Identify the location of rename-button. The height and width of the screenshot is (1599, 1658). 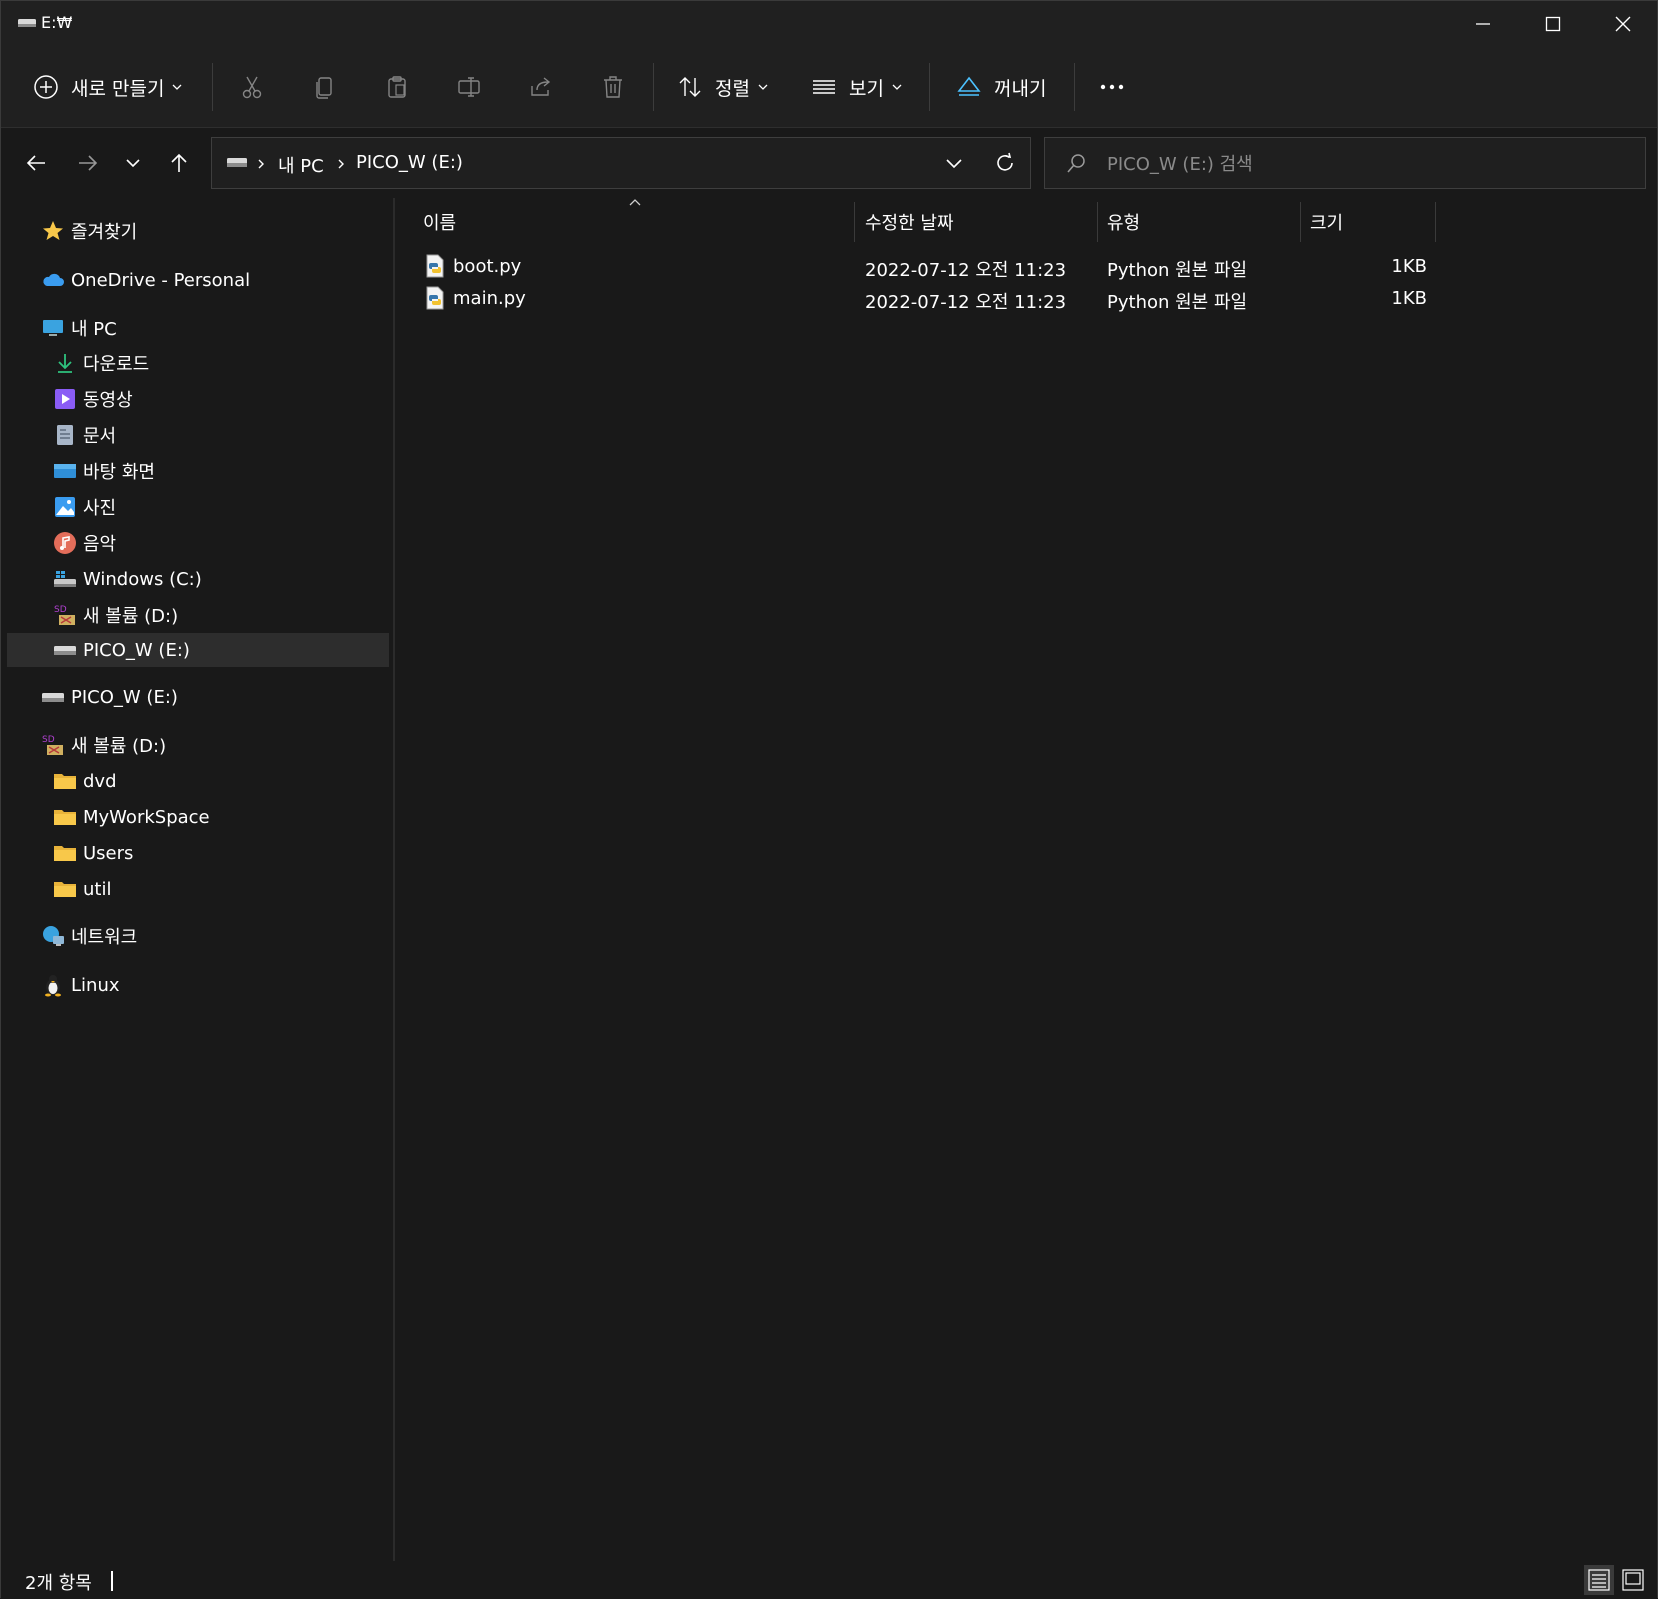
(469, 87).